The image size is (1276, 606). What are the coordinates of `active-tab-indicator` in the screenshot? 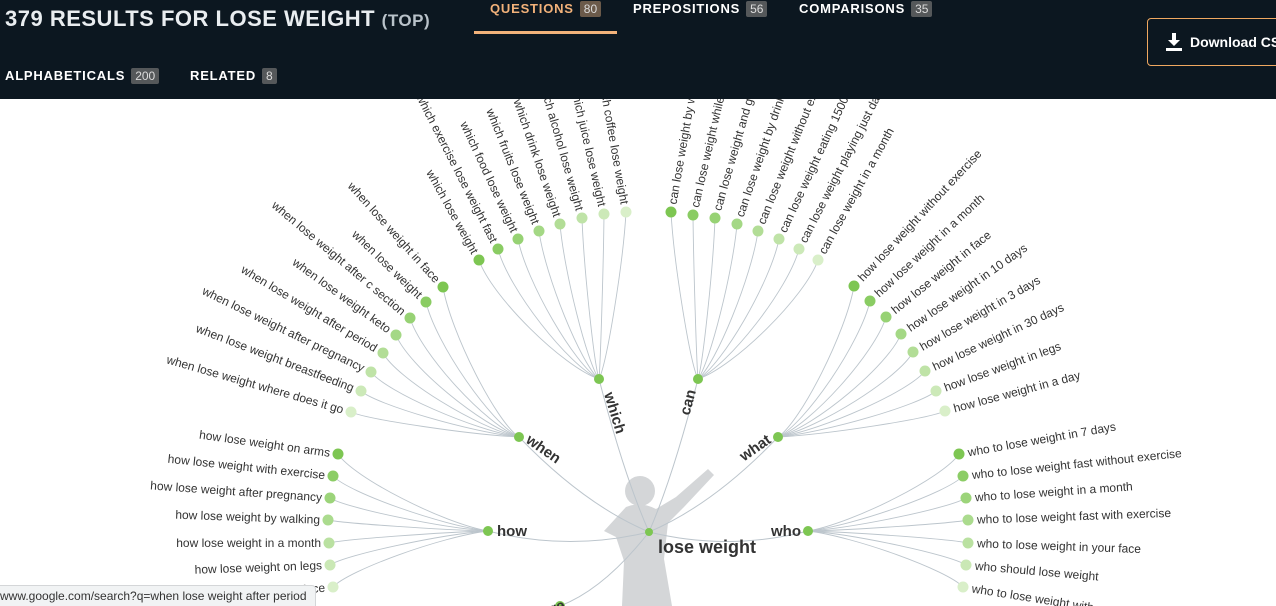 It's located at (545, 32).